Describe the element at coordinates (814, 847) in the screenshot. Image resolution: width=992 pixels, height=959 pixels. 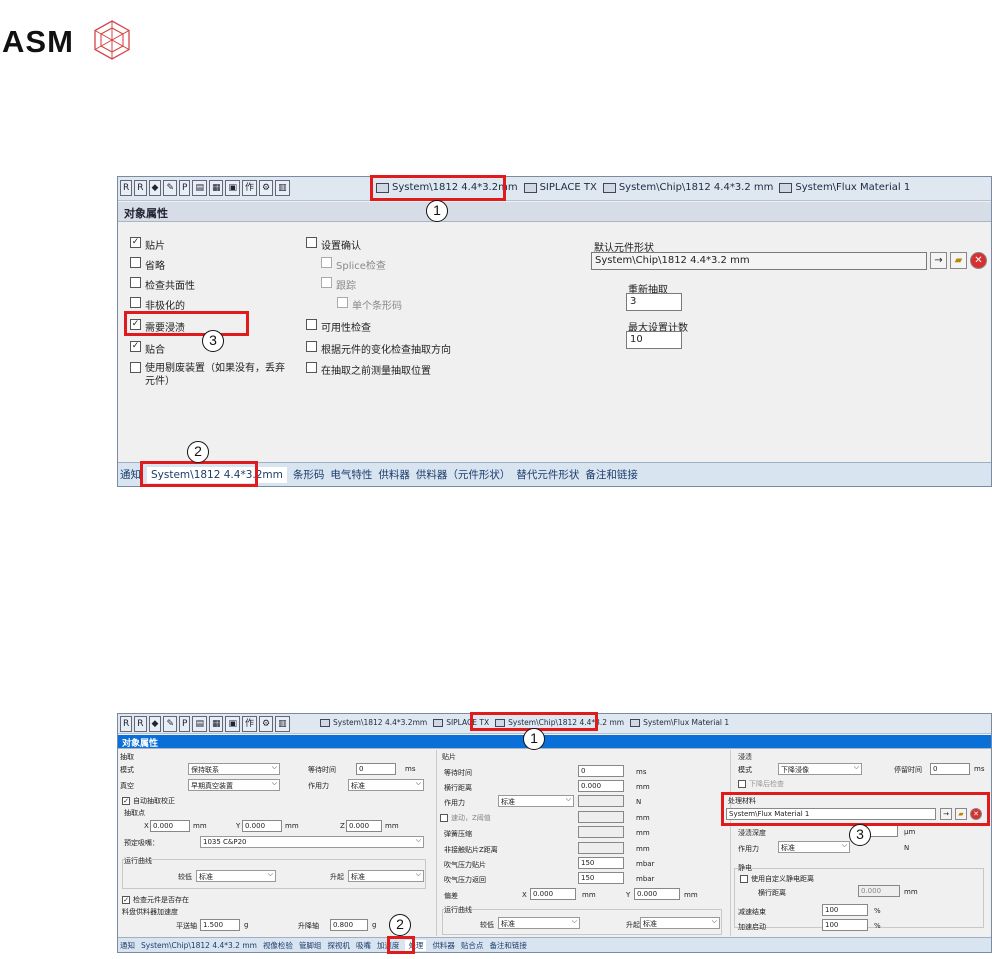
I see `dip-force-select: 标准` at that location.